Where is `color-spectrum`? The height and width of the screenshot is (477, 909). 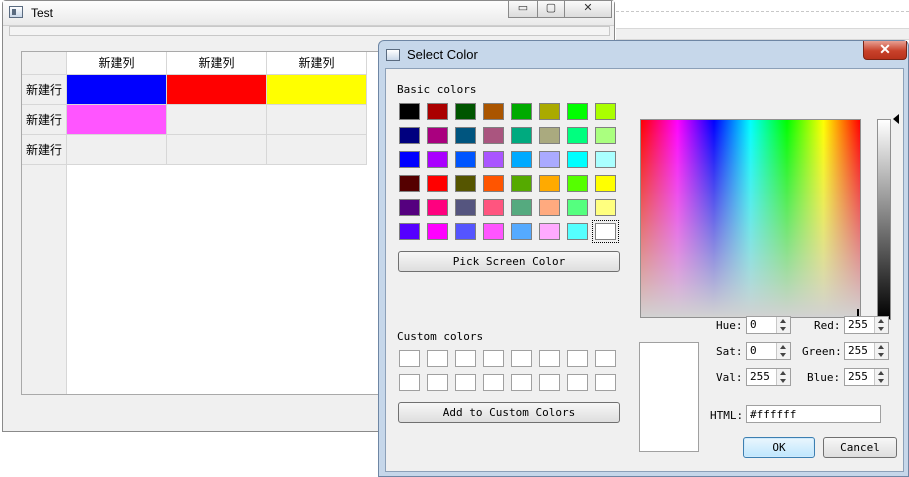
color-spectrum is located at coordinates (750, 218).